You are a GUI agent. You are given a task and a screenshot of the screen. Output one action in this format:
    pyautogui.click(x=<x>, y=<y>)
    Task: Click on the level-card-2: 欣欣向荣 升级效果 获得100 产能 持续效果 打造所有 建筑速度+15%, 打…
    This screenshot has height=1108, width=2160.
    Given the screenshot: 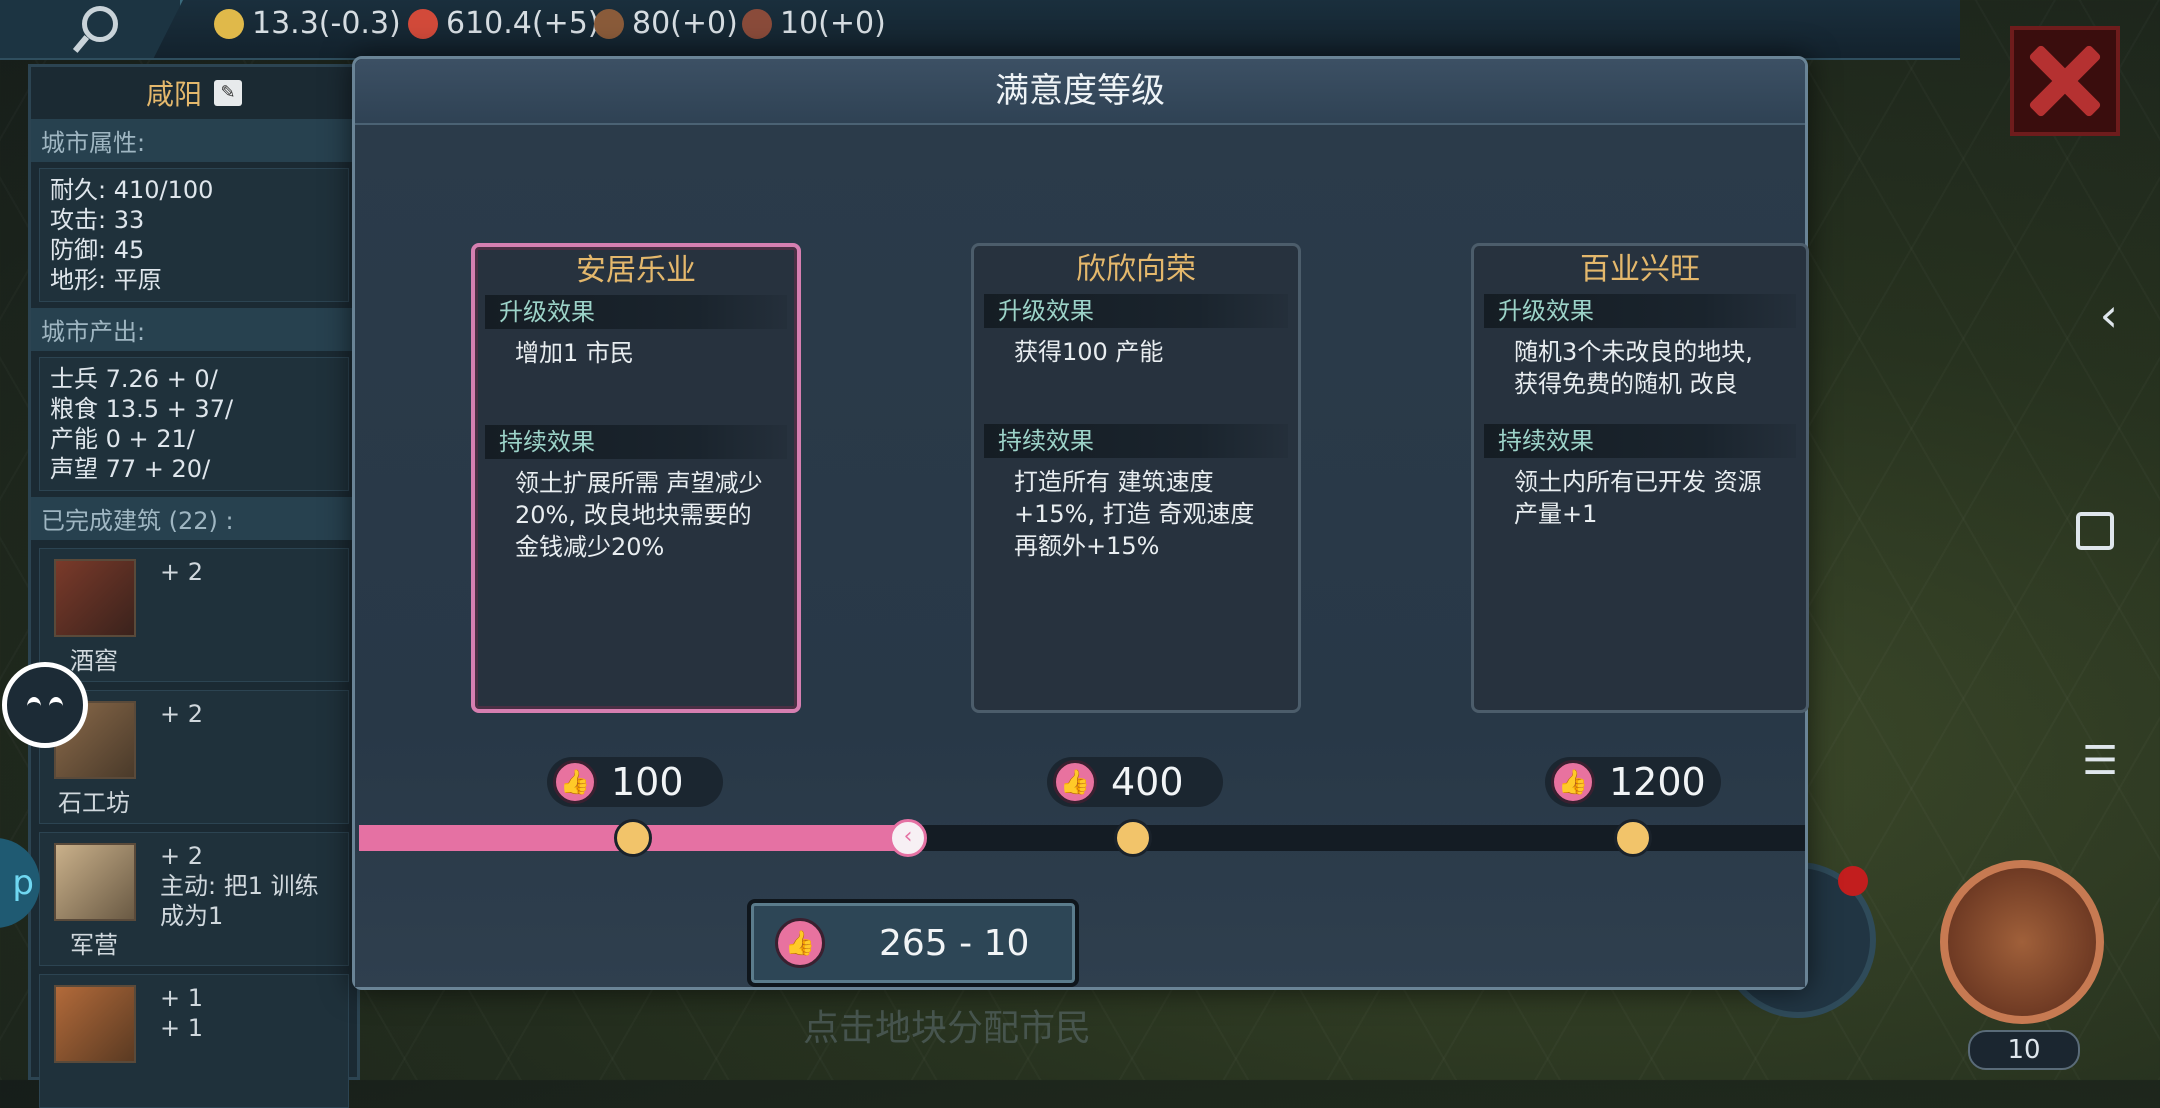 What is the action you would take?
    pyautogui.click(x=1136, y=478)
    